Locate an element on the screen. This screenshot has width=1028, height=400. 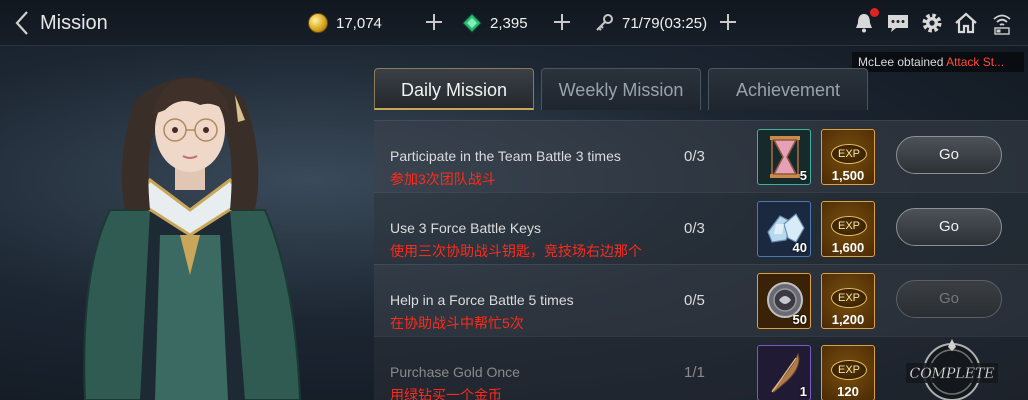
gold-coin-icon is located at coordinates (318, 23).